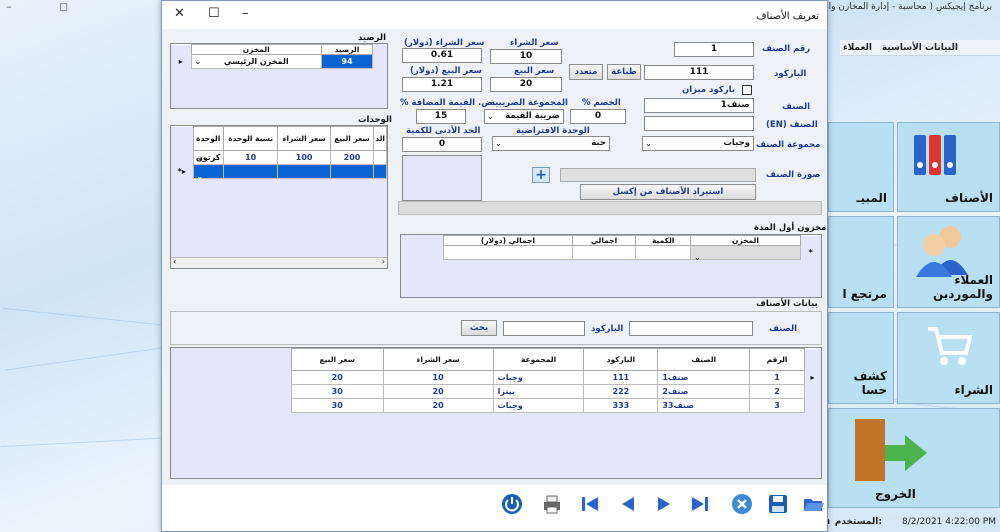 The height and width of the screenshot is (532, 1000). I want to click on add-image-icon: +, so click(541, 175).